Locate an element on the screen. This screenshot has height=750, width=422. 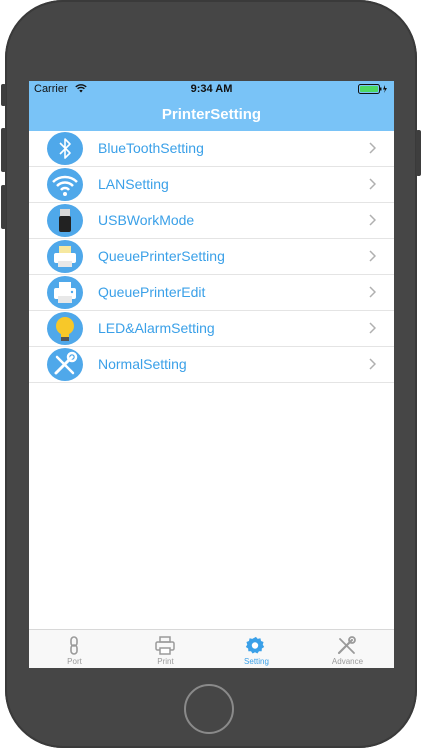
tab-label: Setting is located at coordinates (256, 661).